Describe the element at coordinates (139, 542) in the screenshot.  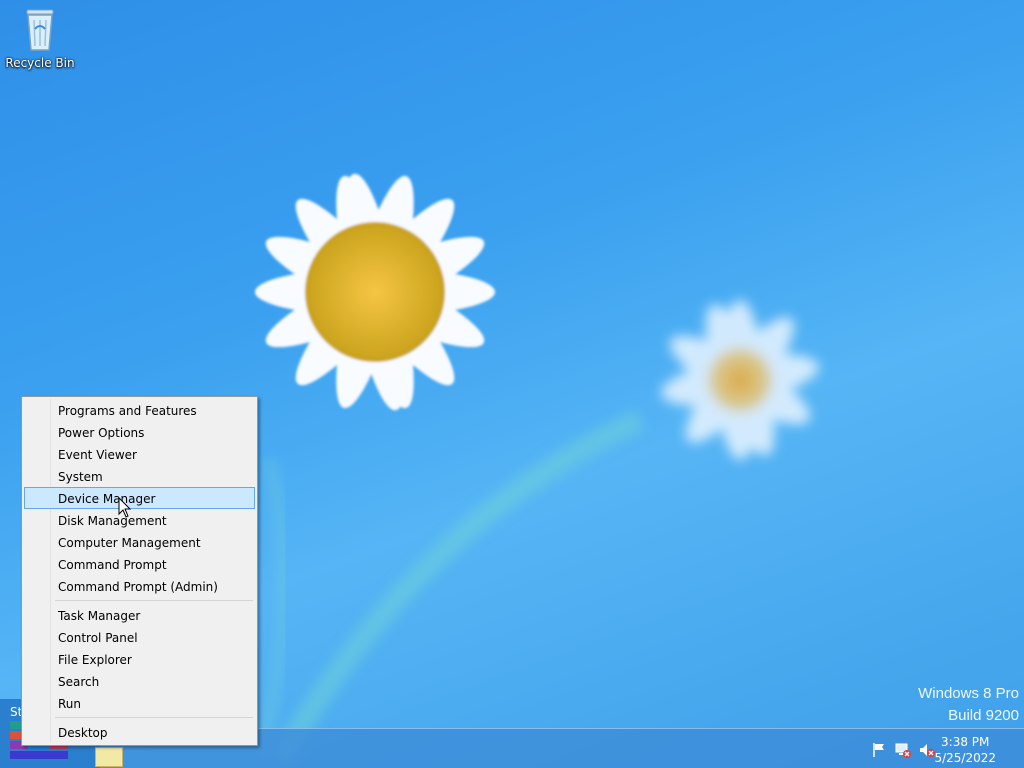
I see `menu-item-computer-management: Computer Management` at that location.